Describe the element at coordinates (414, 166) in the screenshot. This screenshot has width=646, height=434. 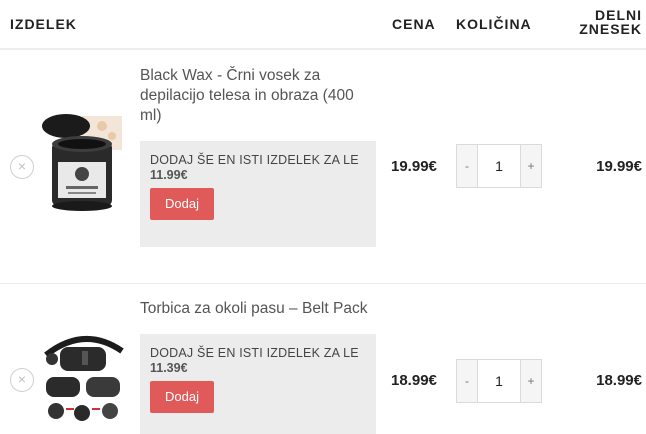
I see `item-price: 19.99€` at that location.